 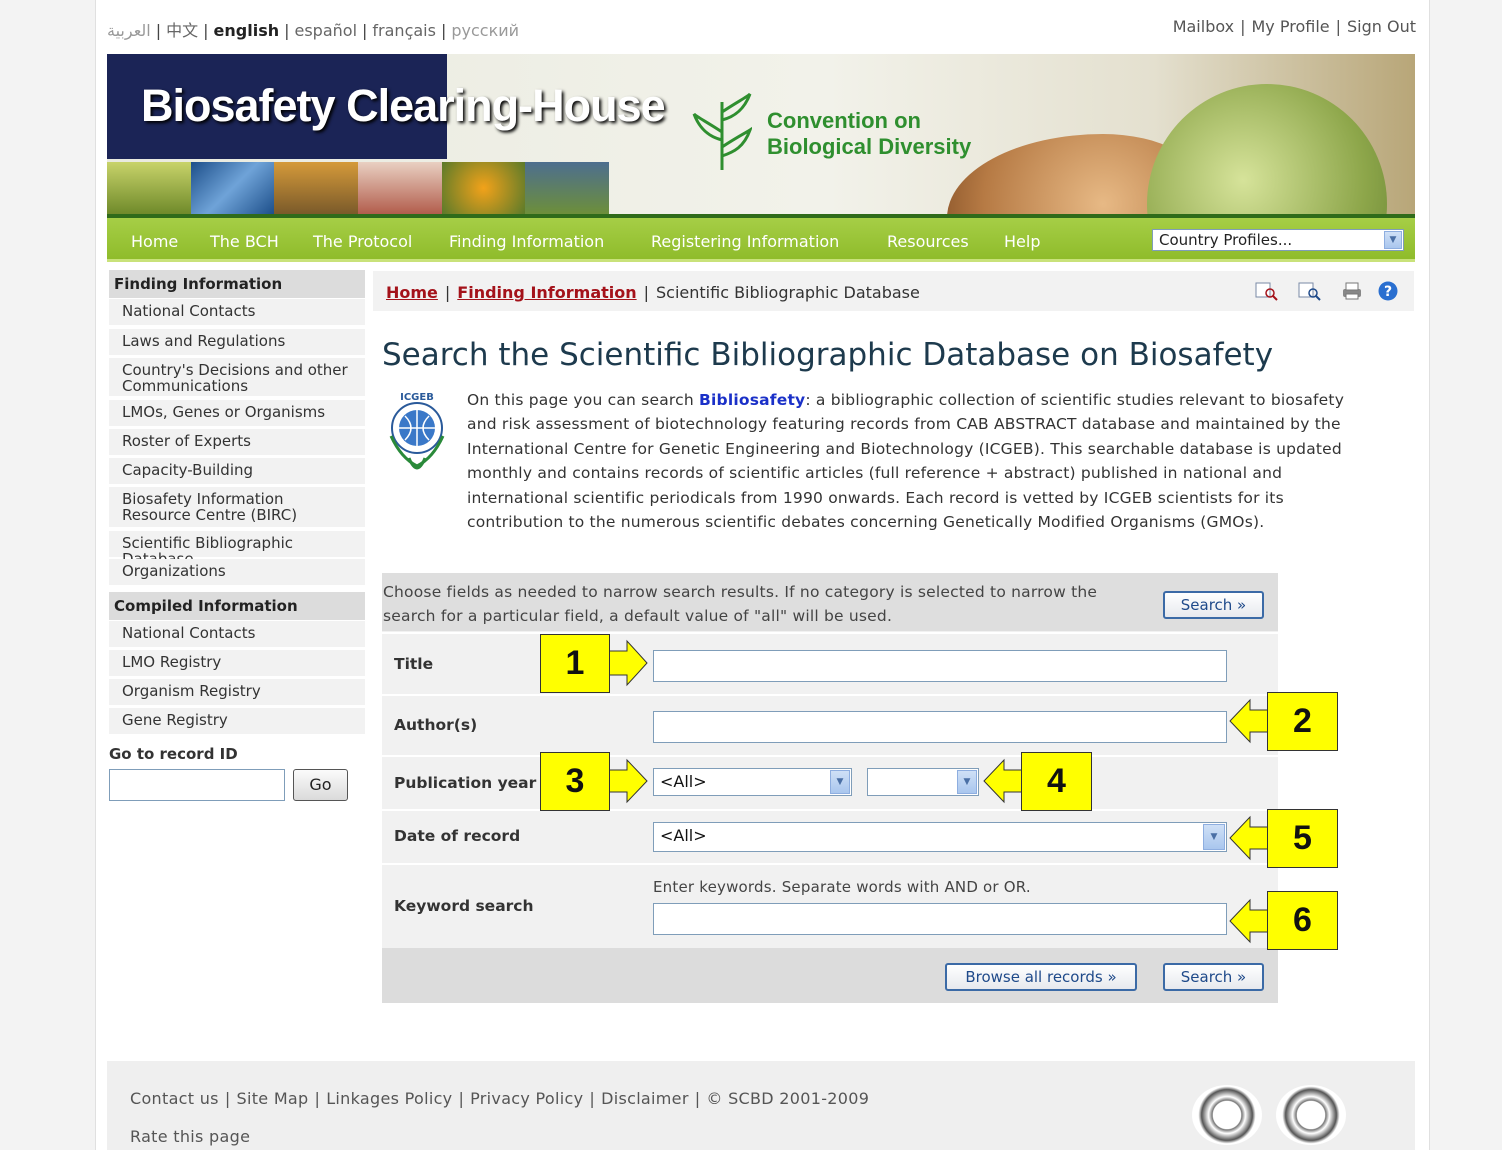 What do you see at coordinates (745, 241) in the screenshot?
I see `nav-registering-information: Registering Information` at bounding box center [745, 241].